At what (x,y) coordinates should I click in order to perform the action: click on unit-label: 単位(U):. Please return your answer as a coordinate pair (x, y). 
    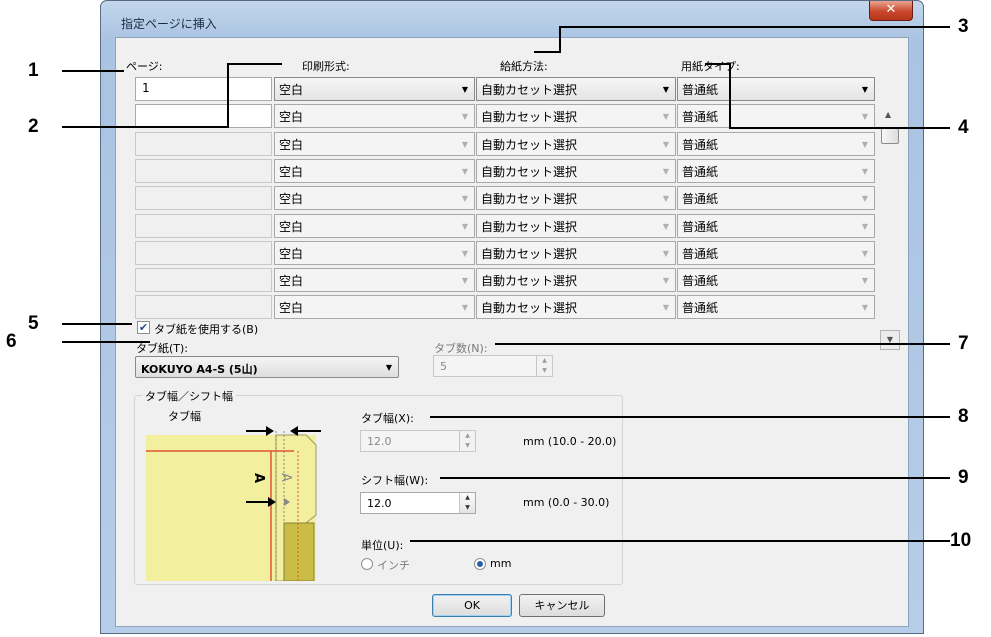
    Looking at the image, I should click on (382, 545).